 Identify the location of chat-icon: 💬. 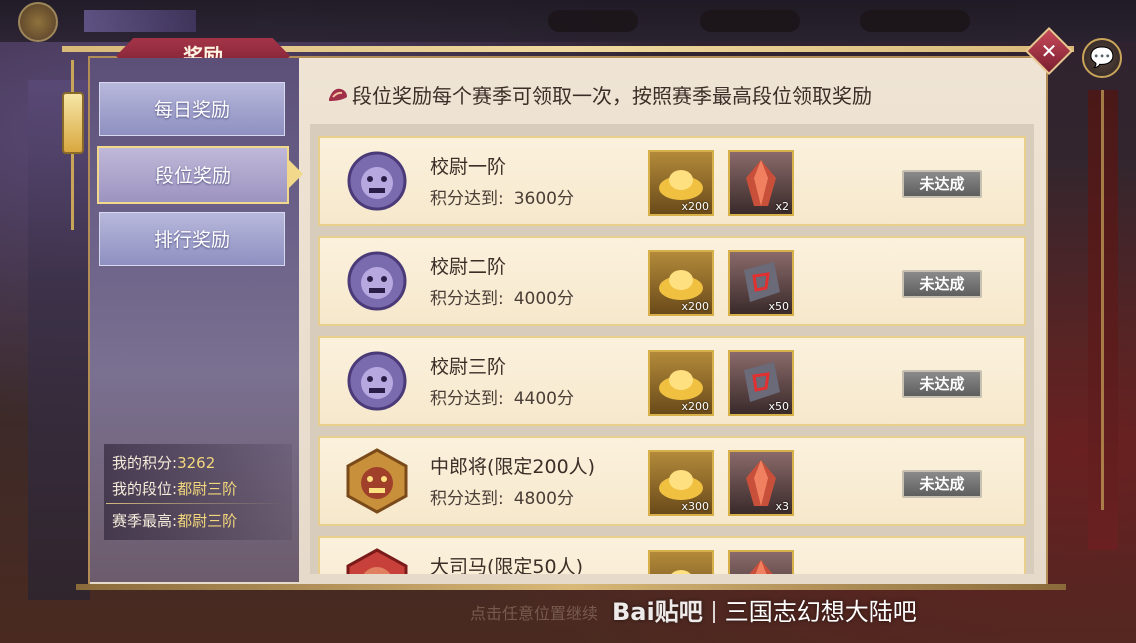
(1102, 58).